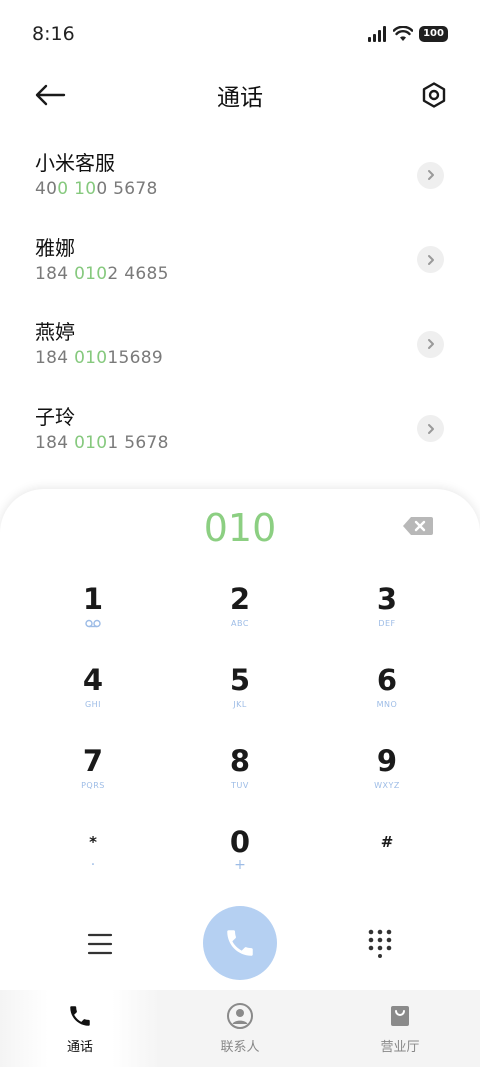 This screenshot has height=1067, width=480. What do you see at coordinates (240, 785) in the screenshot?
I see `key-letters: TUV` at bounding box center [240, 785].